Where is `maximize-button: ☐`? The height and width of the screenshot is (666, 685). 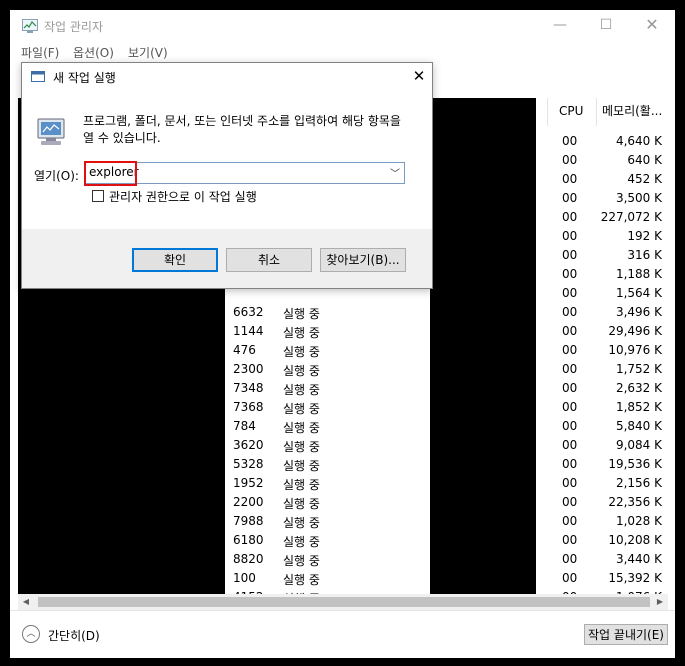
maximize-button: ☐ is located at coordinates (606, 26).